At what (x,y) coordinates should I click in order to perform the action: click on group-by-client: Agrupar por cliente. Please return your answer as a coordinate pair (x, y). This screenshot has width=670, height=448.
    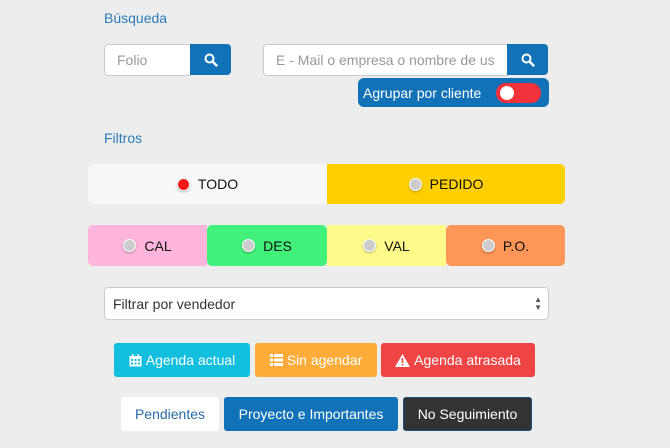
    Looking at the image, I should click on (453, 92).